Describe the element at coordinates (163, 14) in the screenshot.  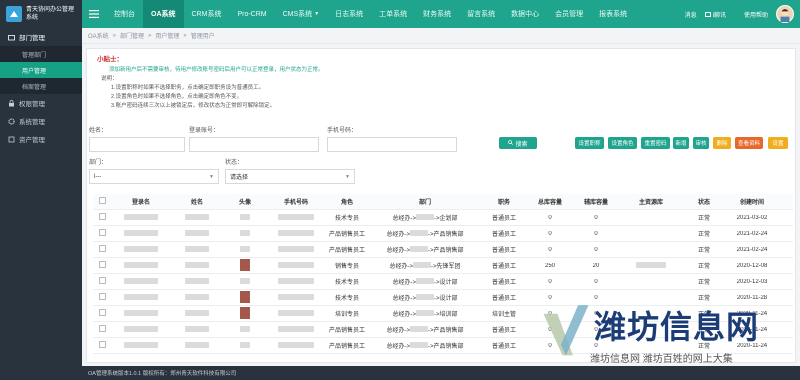
I see `tab-oa: OA系统` at that location.